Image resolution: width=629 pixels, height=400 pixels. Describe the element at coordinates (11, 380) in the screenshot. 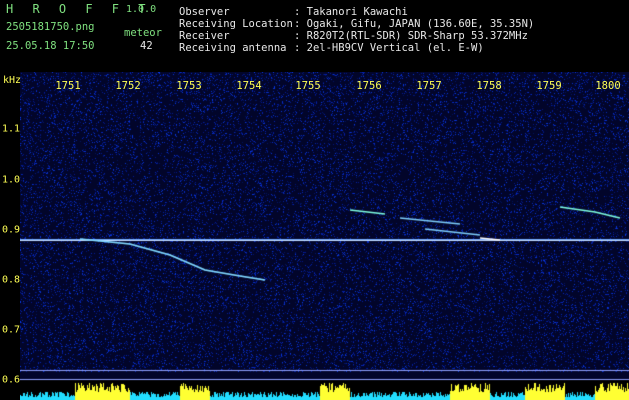

I see `y-tick-label: 0.6` at that location.